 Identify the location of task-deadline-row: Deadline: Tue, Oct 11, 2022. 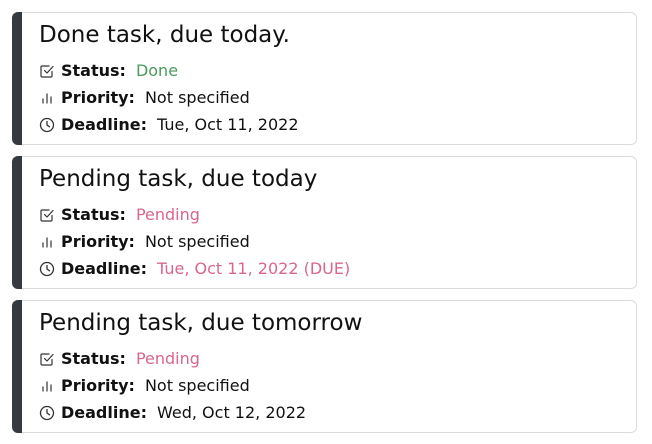
(169, 125).